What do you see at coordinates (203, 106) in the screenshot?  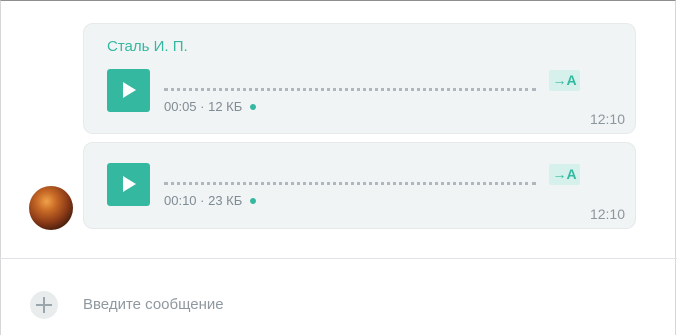 I see `audio-duration-size: 00:05 · 12 КБ` at bounding box center [203, 106].